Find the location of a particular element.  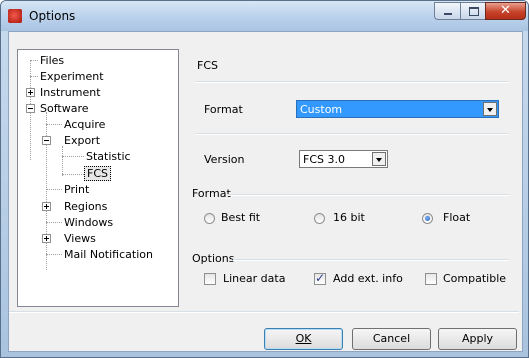

maximize-button is located at coordinates (473, 11).